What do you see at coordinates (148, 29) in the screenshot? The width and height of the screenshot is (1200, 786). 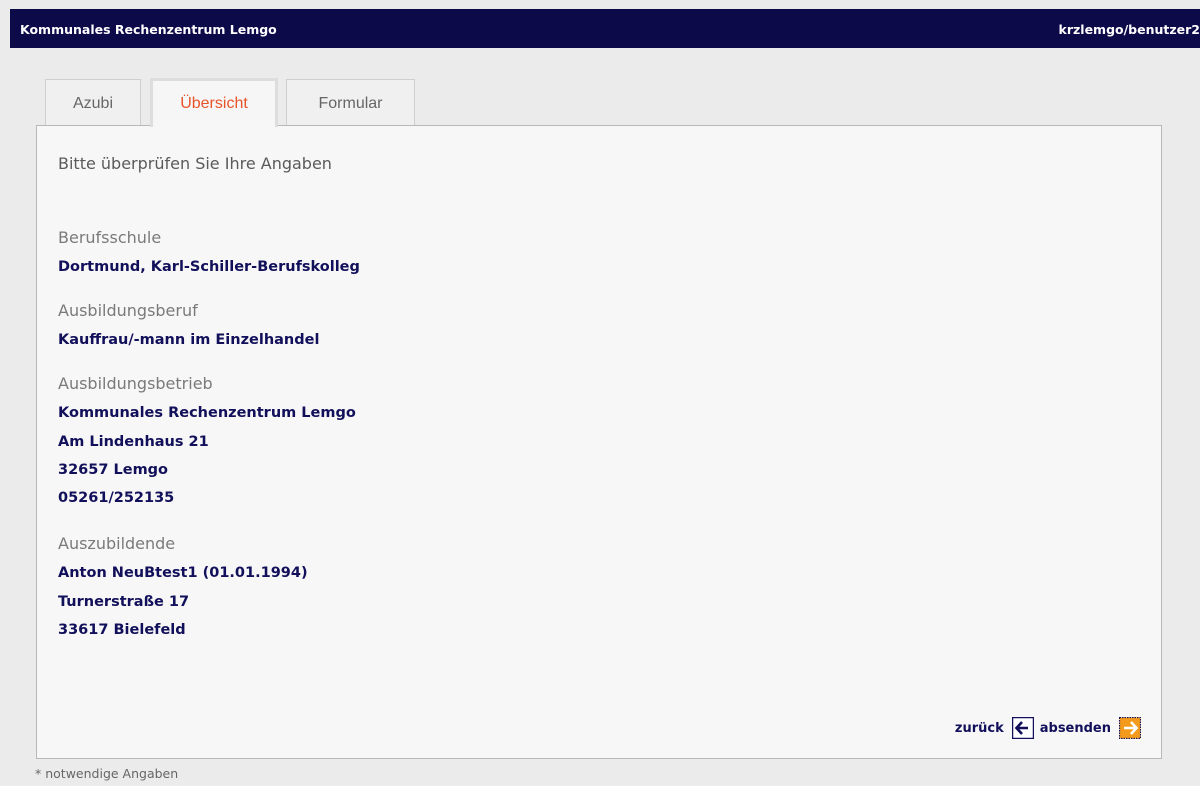 I see `app-title: Kommunales Rechenzentrum Lemgo` at bounding box center [148, 29].